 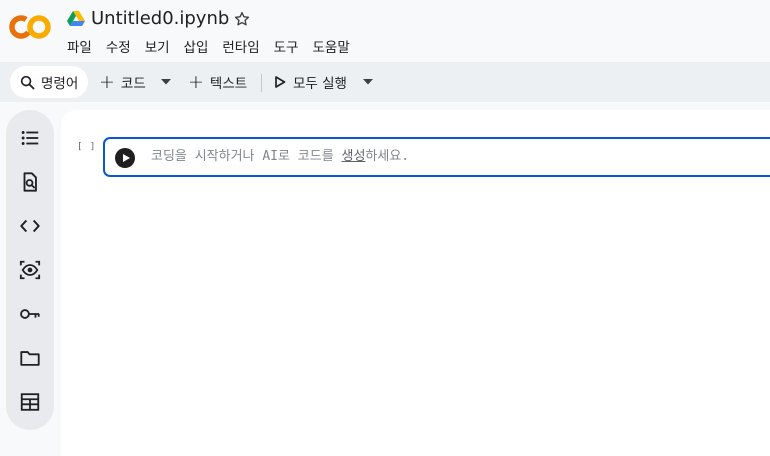 I want to click on run-cell-button, so click(x=125, y=158).